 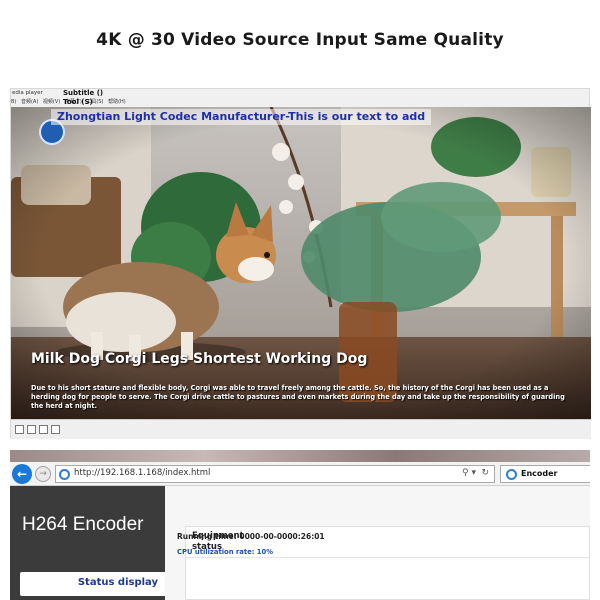 I want to click on close-icon, so click(x=55, y=429).